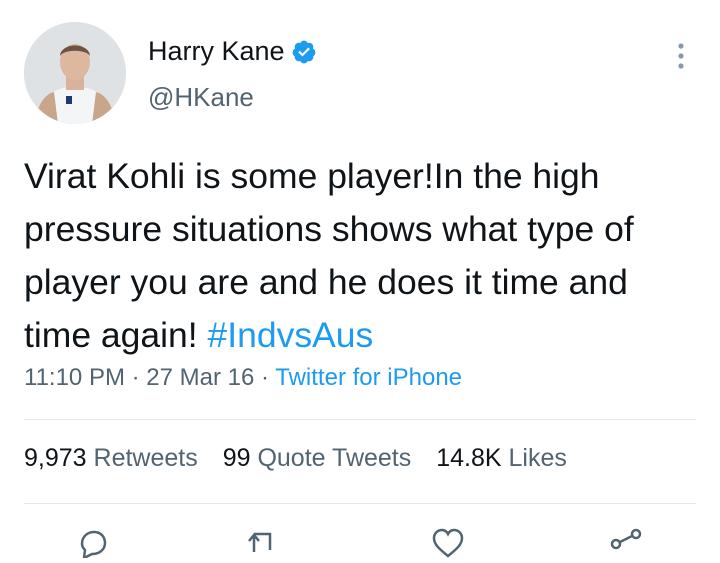 This screenshot has width=720, height=563. I want to click on retweets-label: Retweets, so click(145, 458).